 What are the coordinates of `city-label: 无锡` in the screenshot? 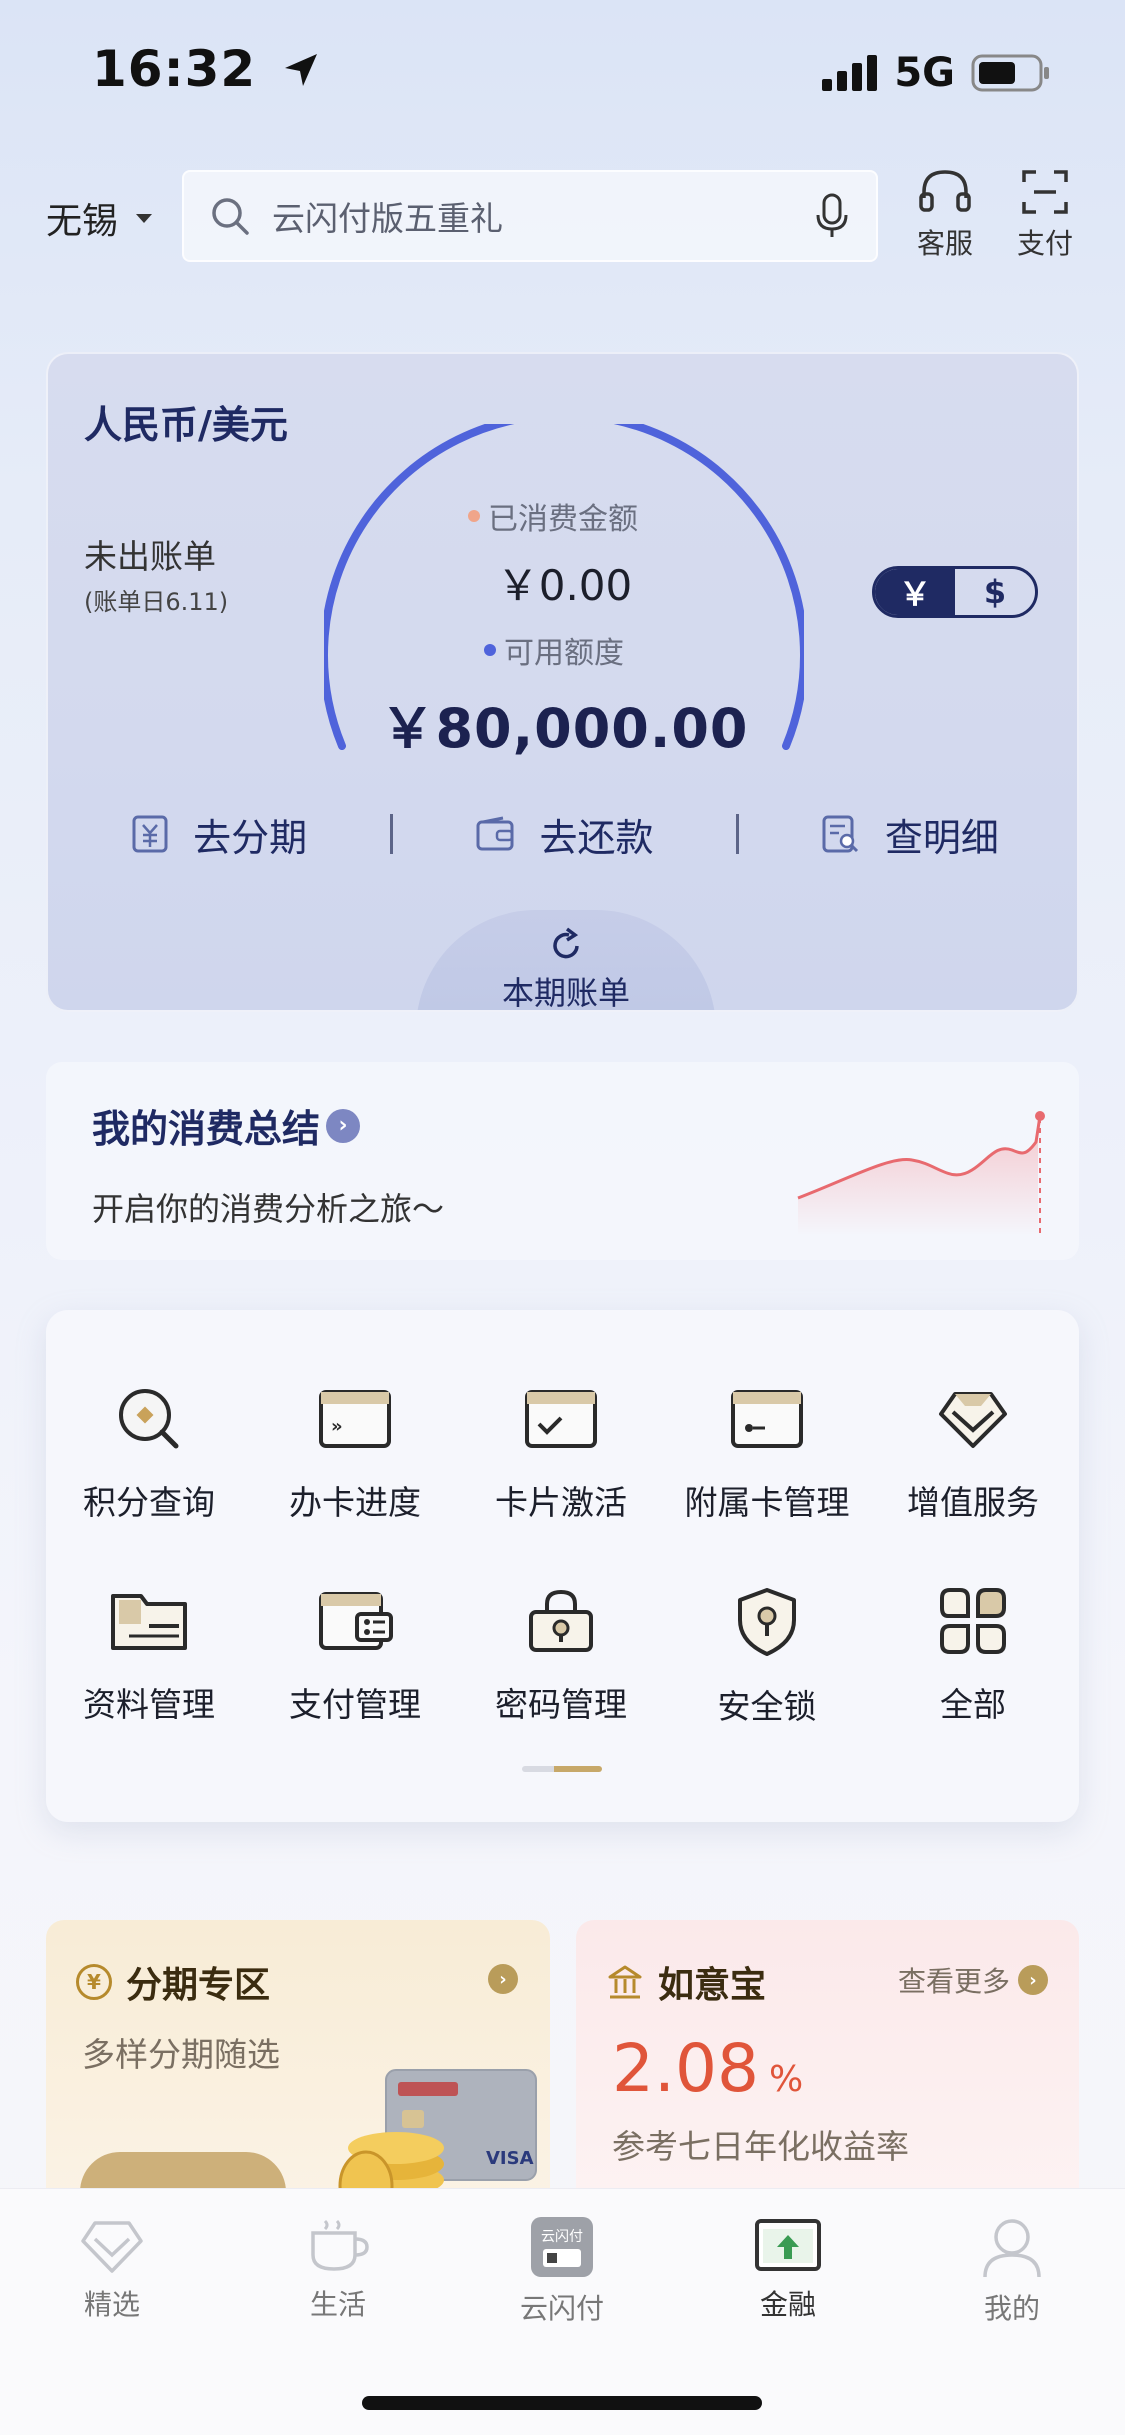 It's located at (82, 221).